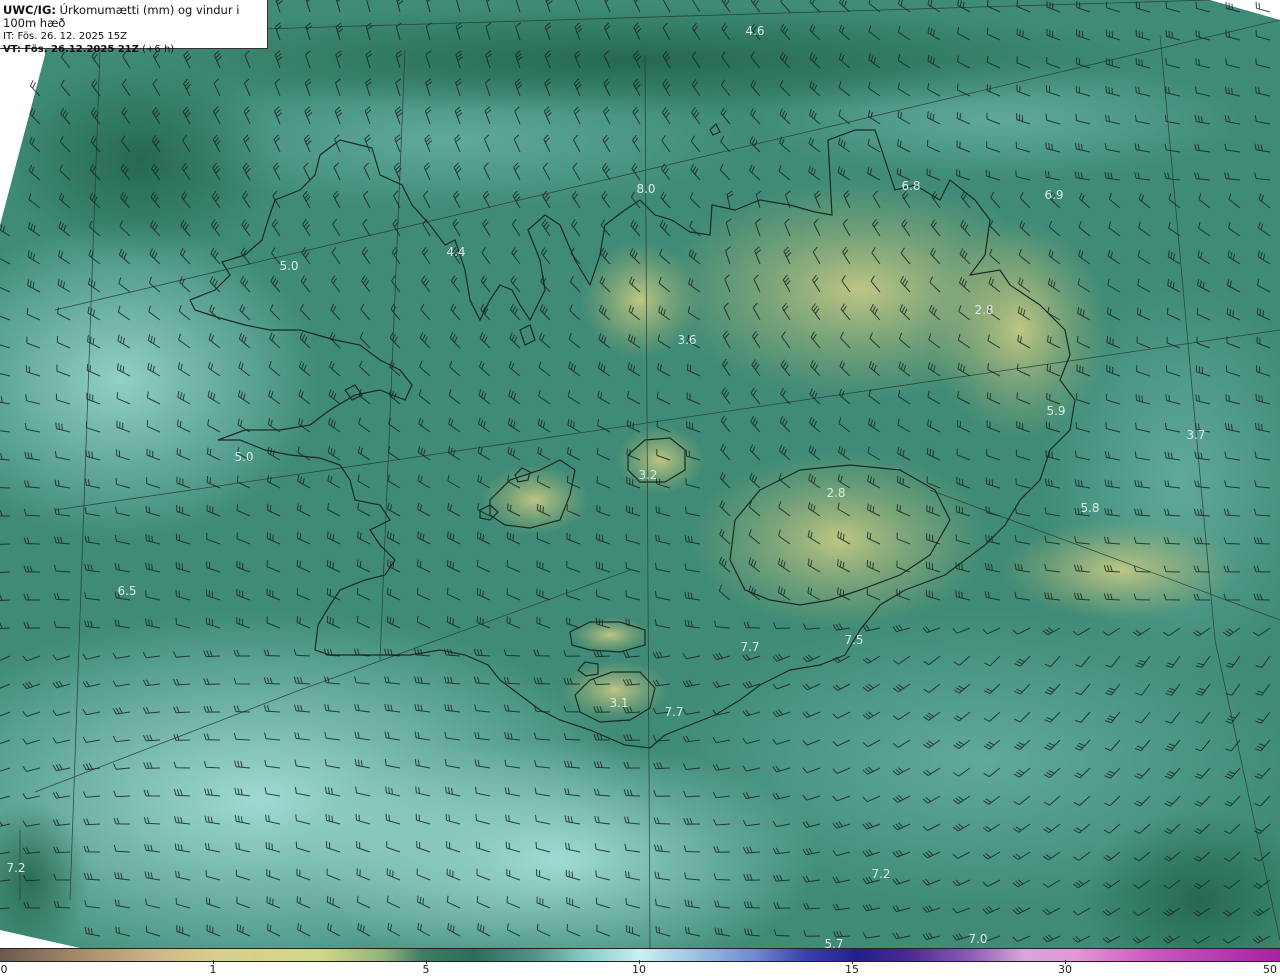 The height and width of the screenshot is (978, 1280). Describe the element at coordinates (1053, 195) in the screenshot. I see `map-value-label: 6.9` at that location.